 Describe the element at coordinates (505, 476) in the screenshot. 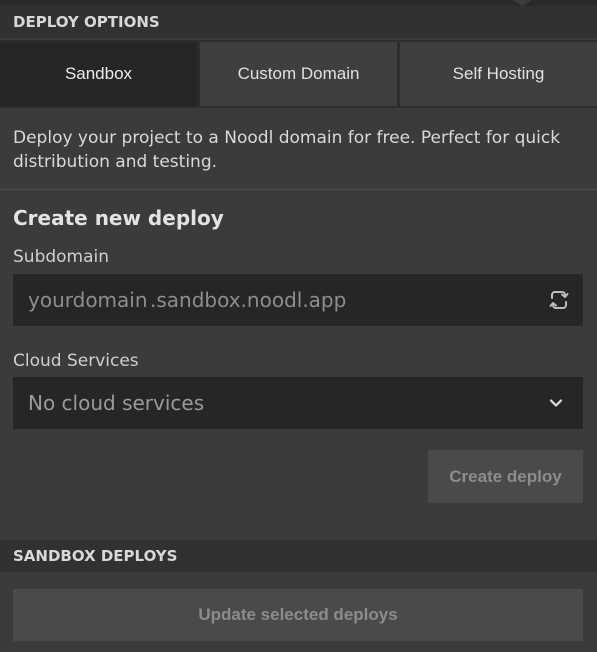

I see `create-deploy-button: Create deploy` at that location.